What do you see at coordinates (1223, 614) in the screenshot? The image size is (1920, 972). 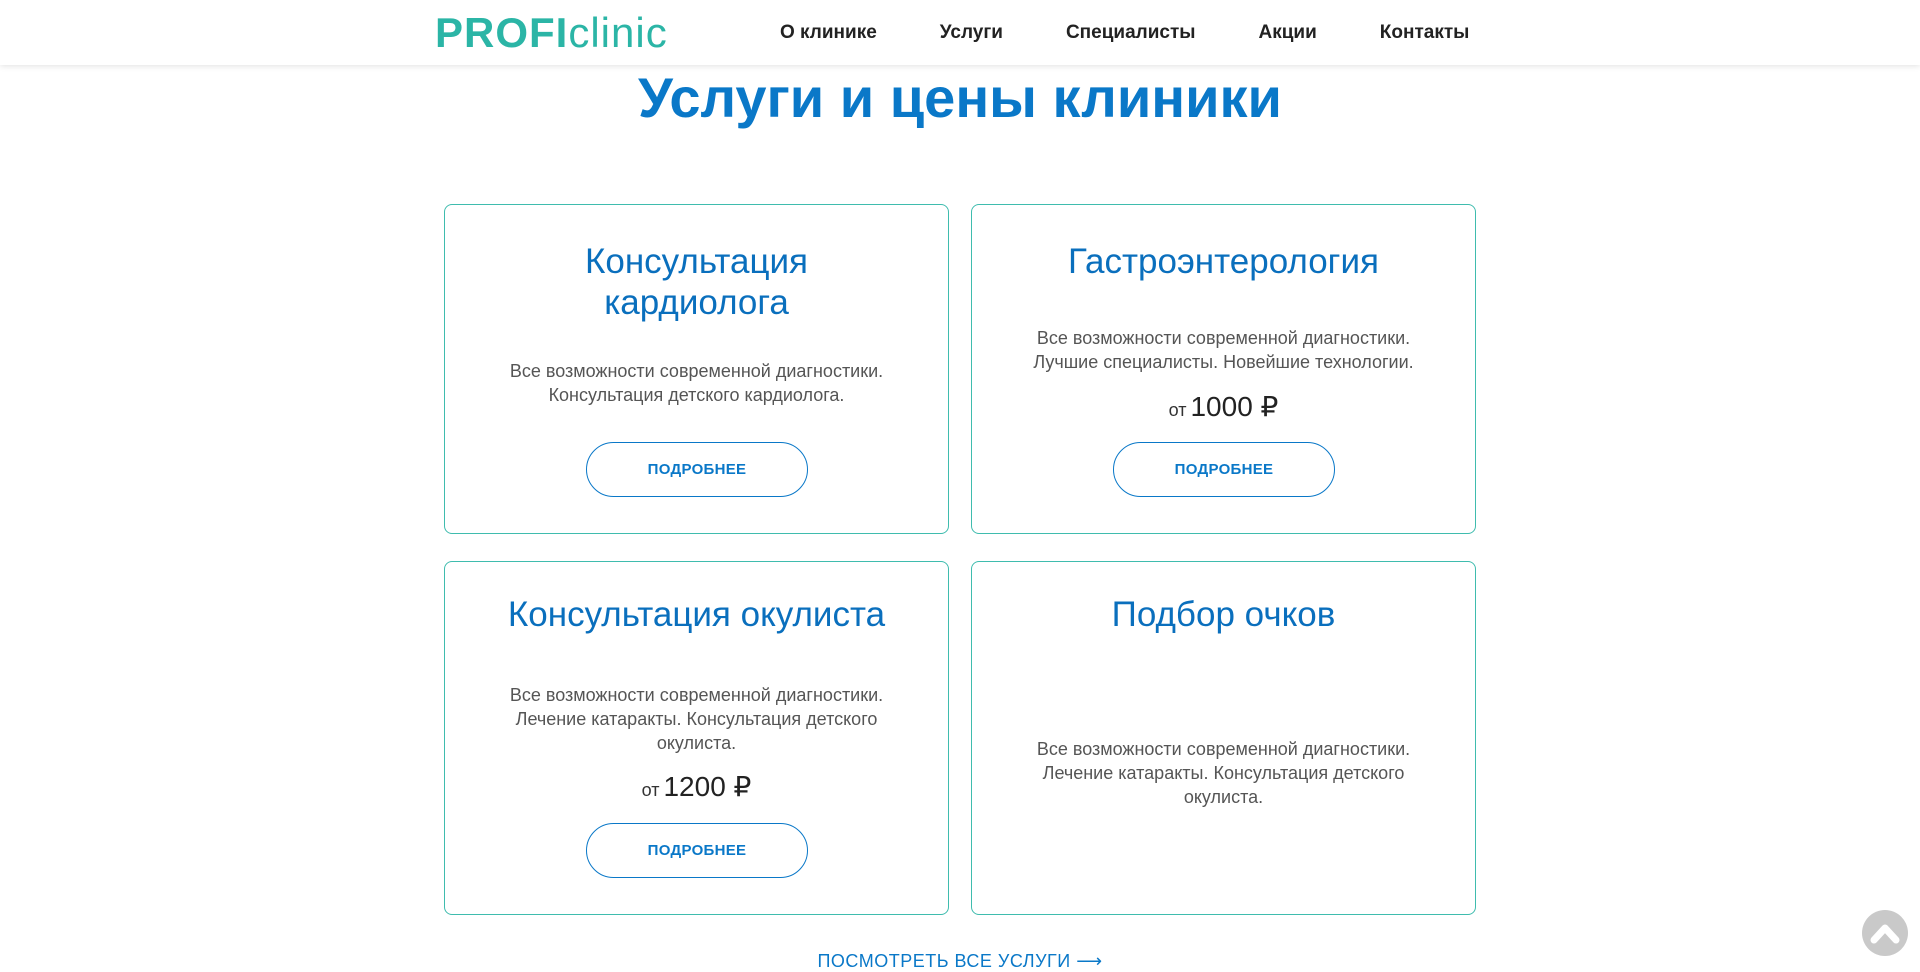 I see `service-card-title: Подбор очков` at bounding box center [1223, 614].